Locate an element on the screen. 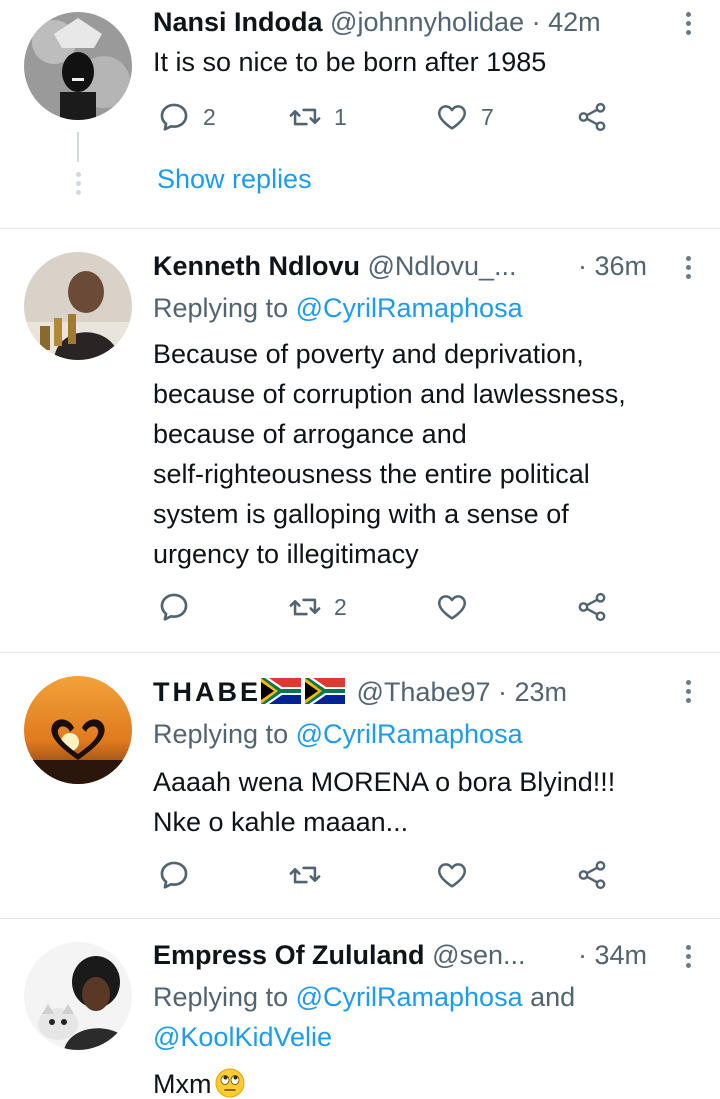 Image resolution: width=720 pixels, height=1099 pixels. author-name: Kenneth Ndlovu is located at coordinates (256, 266).